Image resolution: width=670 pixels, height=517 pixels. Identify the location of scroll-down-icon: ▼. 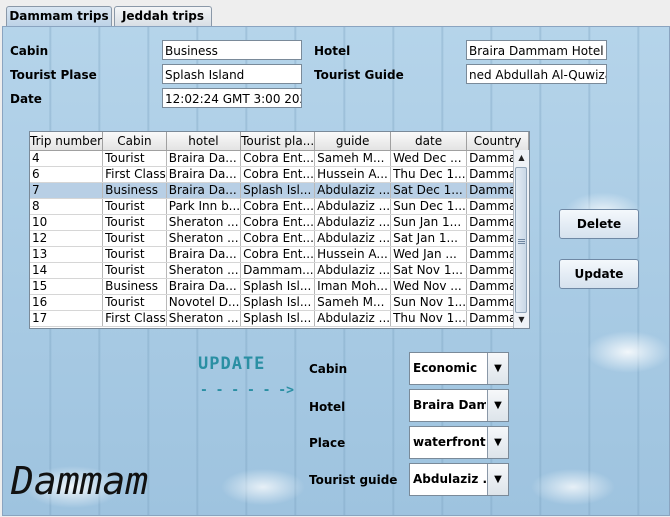
(521, 320).